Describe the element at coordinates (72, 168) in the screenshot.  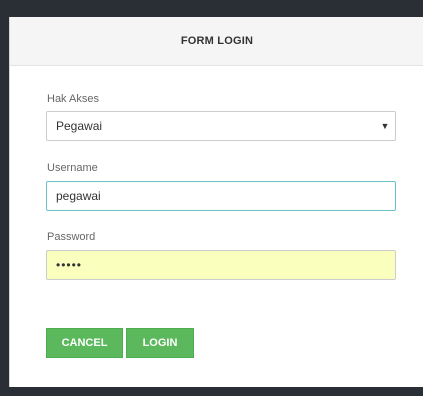
I see `username-label: Username` at that location.